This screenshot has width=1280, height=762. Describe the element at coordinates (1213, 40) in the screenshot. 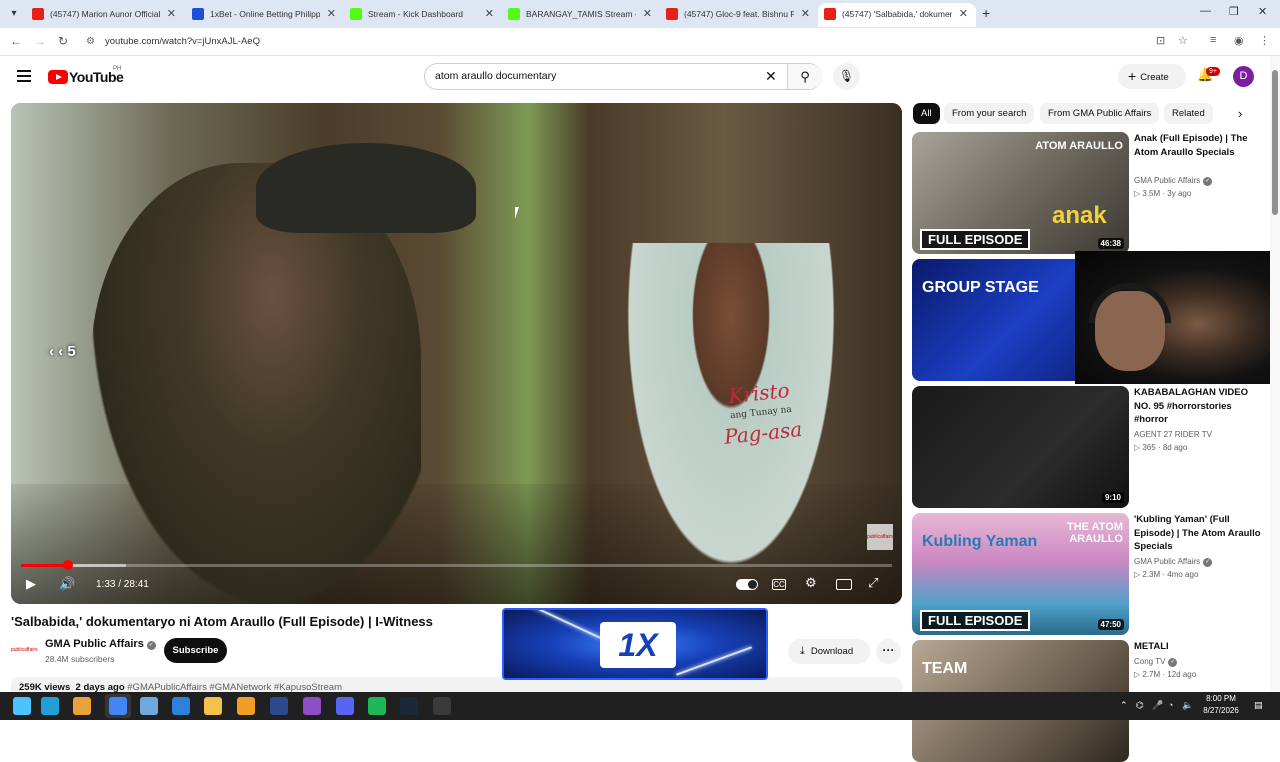

I see `media-controls-icon: ≡` at that location.